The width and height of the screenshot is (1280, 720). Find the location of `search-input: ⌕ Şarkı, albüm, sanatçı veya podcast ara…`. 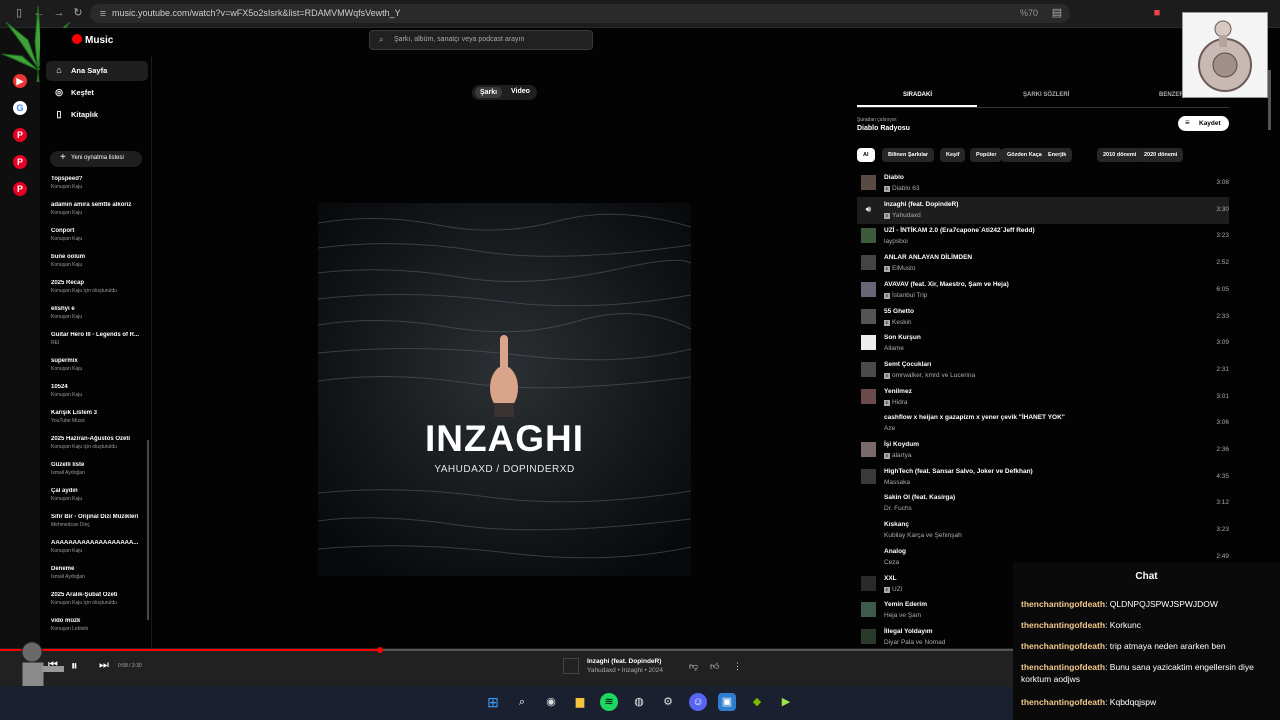

search-input: ⌕ Şarkı, albüm, sanatçı veya podcast ara… is located at coordinates (481, 40).